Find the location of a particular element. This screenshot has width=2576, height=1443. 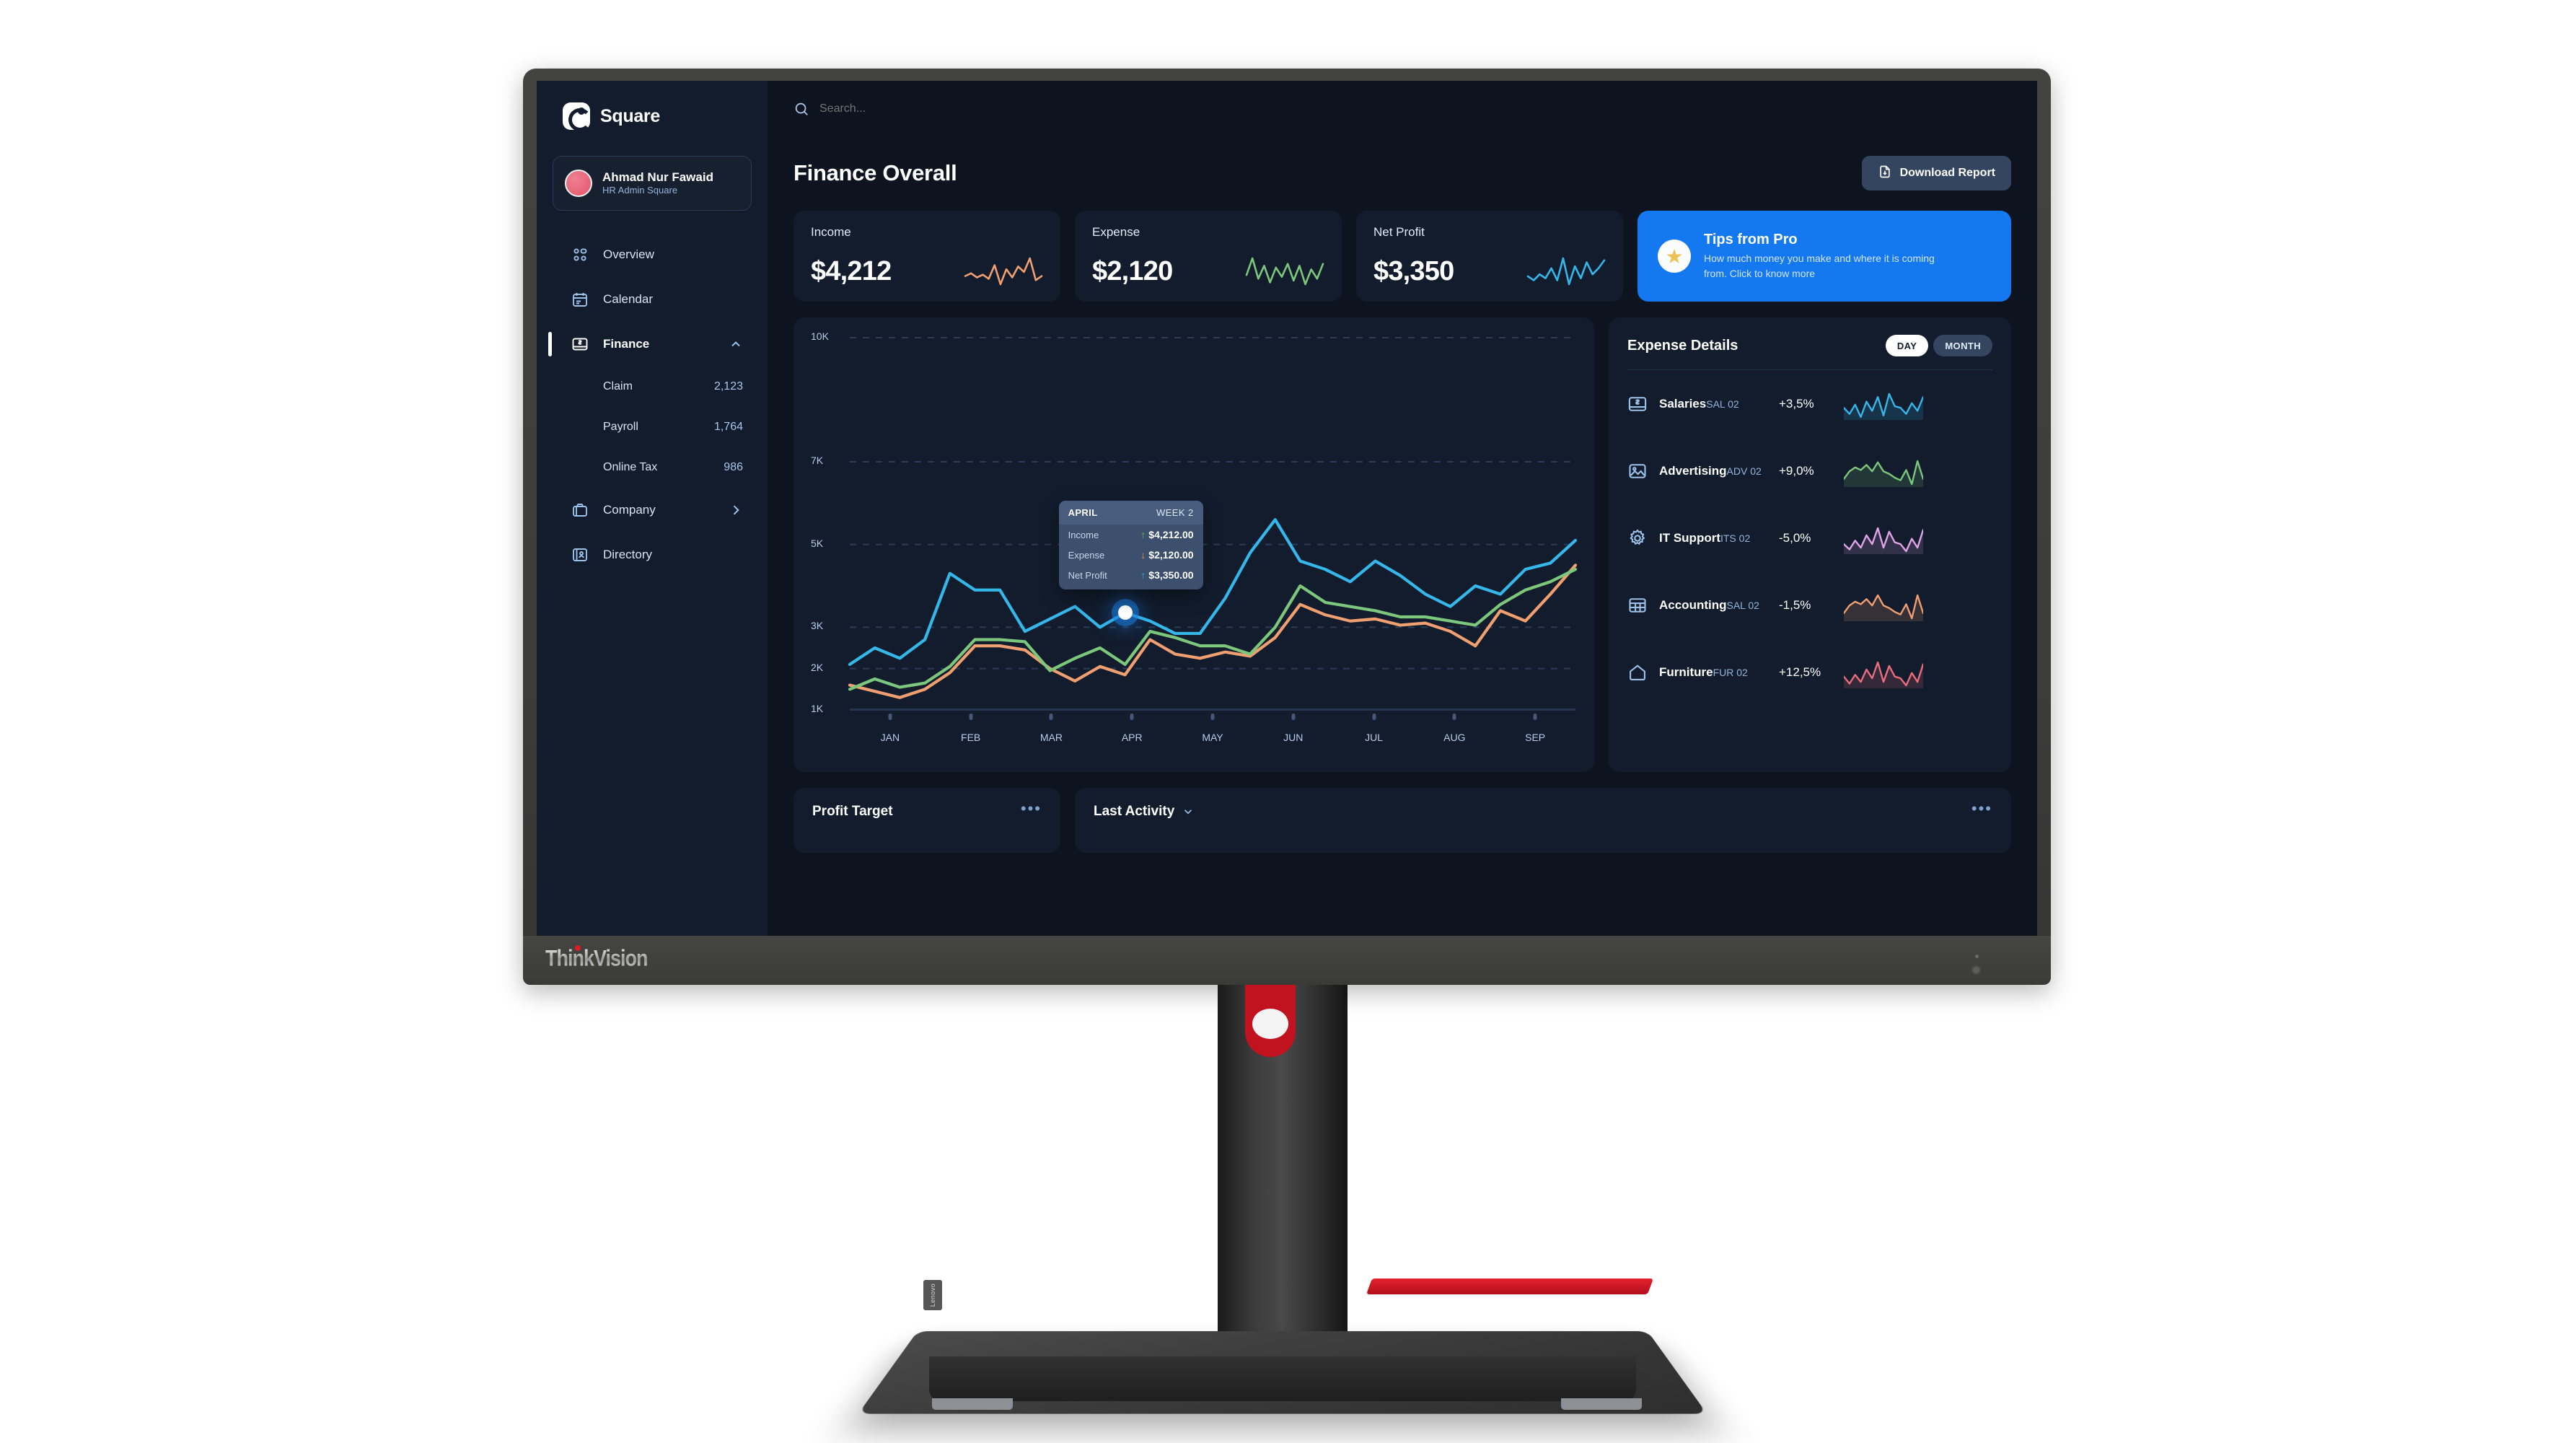

gear-icon is located at coordinates (1637, 538).